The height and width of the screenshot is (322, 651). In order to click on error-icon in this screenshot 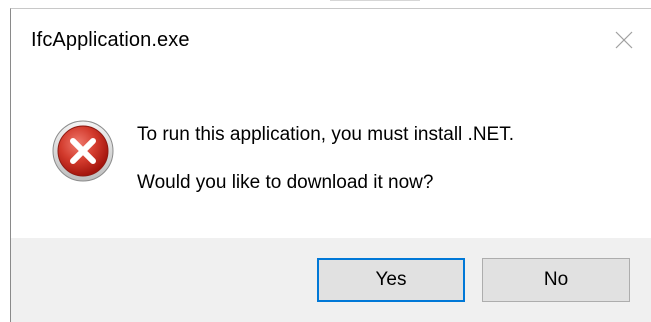, I will do `click(83, 151)`.